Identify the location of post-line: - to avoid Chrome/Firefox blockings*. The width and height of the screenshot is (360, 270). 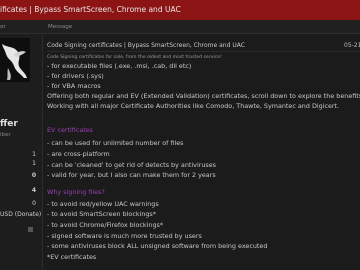
(105, 225).